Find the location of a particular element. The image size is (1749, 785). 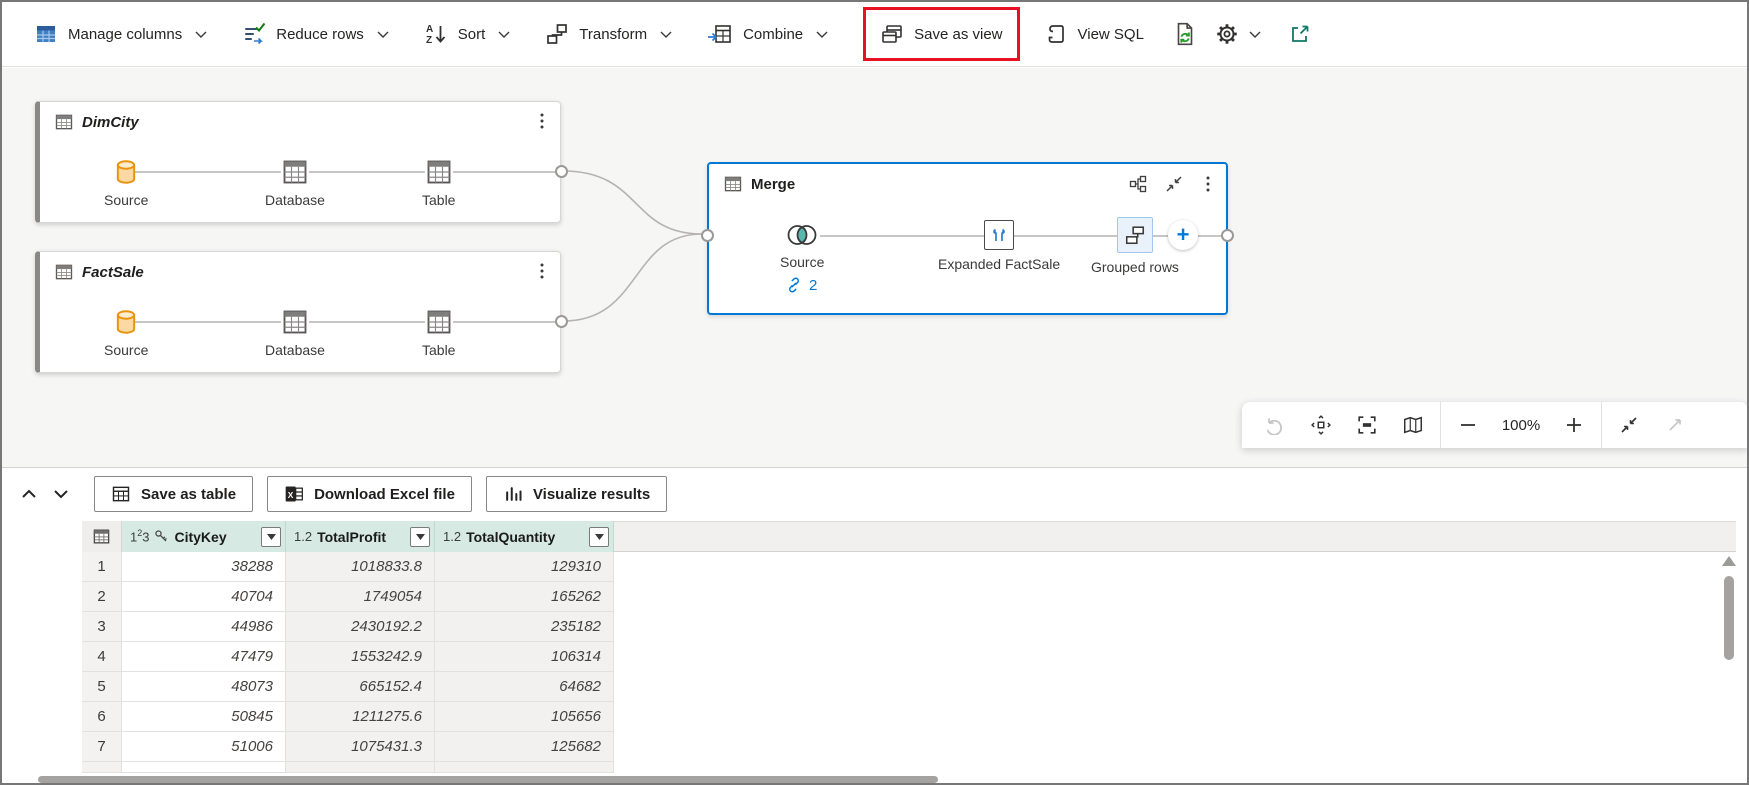

pan-tool-button is located at coordinates (1321, 425).